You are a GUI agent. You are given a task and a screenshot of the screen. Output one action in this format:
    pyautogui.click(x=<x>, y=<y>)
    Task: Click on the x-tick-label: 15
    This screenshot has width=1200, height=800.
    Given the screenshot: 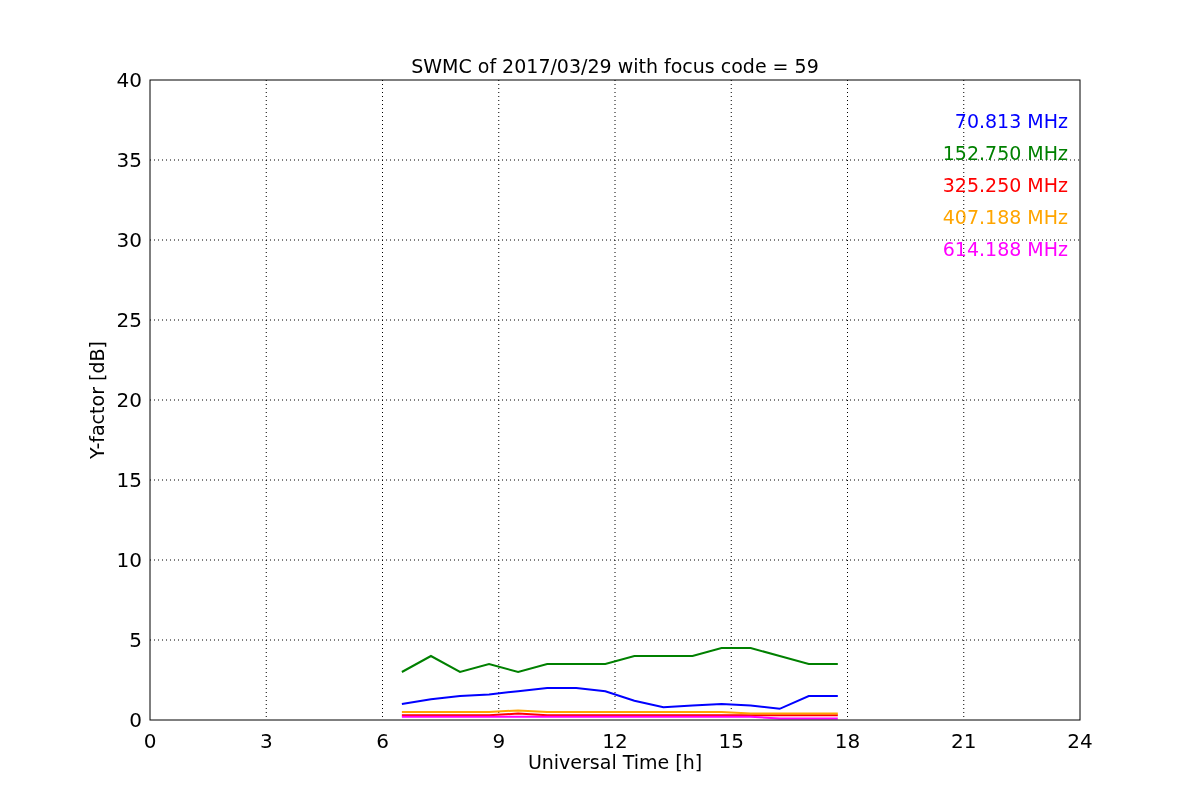 What is the action you would take?
    pyautogui.click(x=731, y=741)
    